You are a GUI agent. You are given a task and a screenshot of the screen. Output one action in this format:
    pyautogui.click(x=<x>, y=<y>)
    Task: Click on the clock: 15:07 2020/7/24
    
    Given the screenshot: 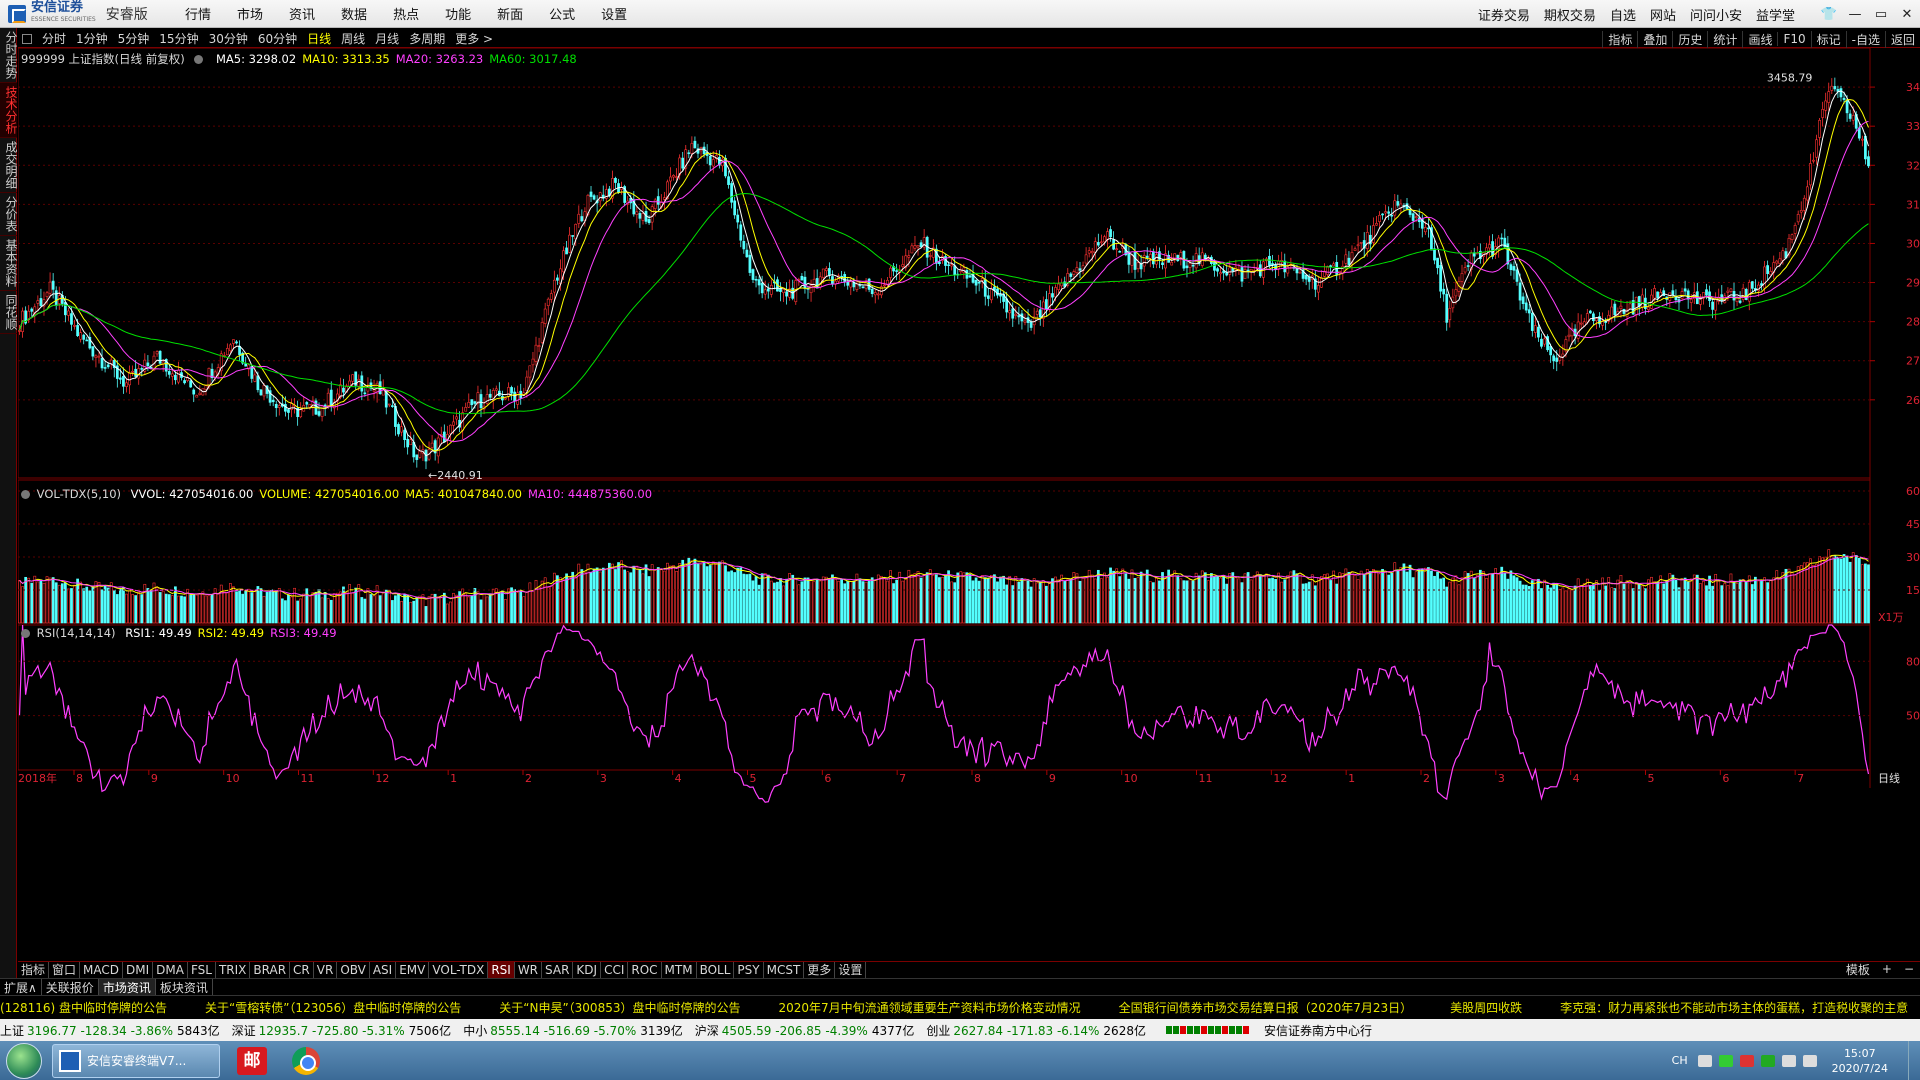 What is the action you would take?
    pyautogui.click(x=1860, y=1061)
    